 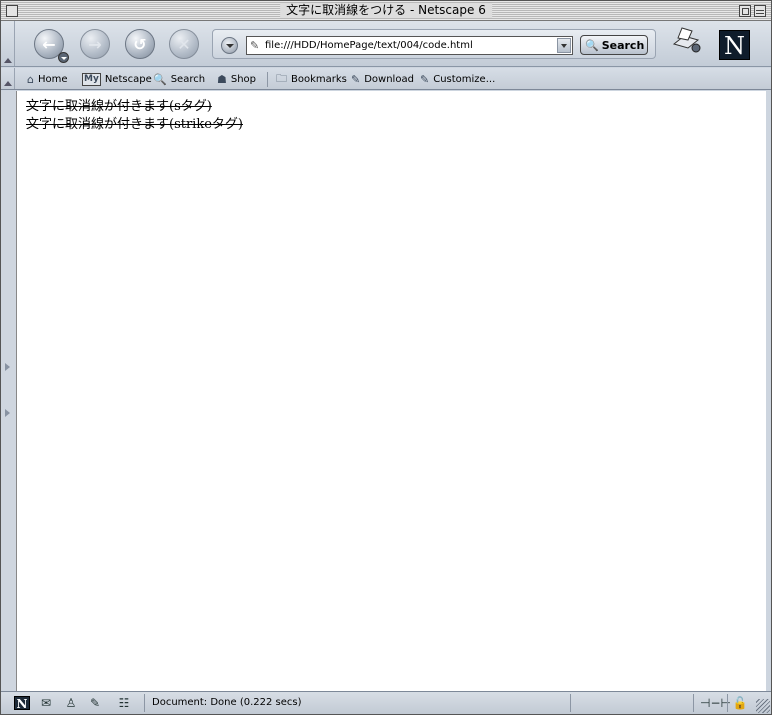 I want to click on title-bar: 文字に取消線をつける - Netscape 6, so click(x=386, y=11).